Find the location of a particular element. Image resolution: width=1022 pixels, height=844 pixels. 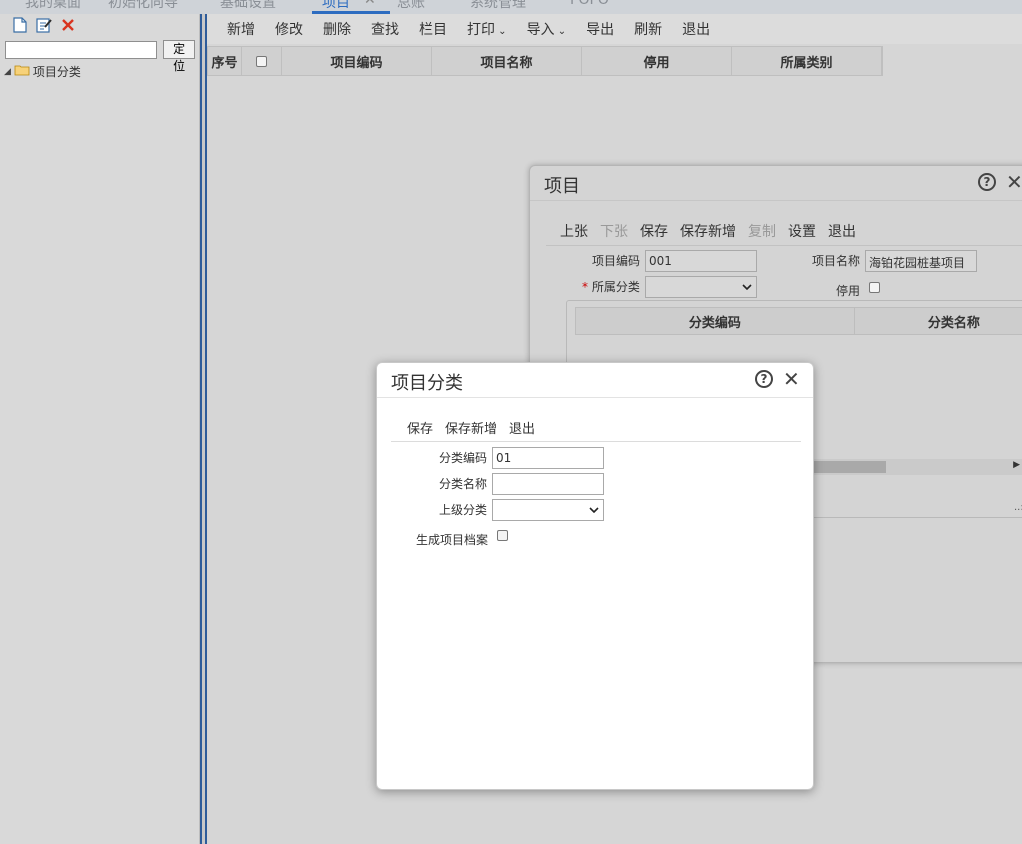

top-tab-strip: 我的桌面 初始化向导 基础设置 项目 ✕ 总账 系统管理 POPO is located at coordinates (511, 7).